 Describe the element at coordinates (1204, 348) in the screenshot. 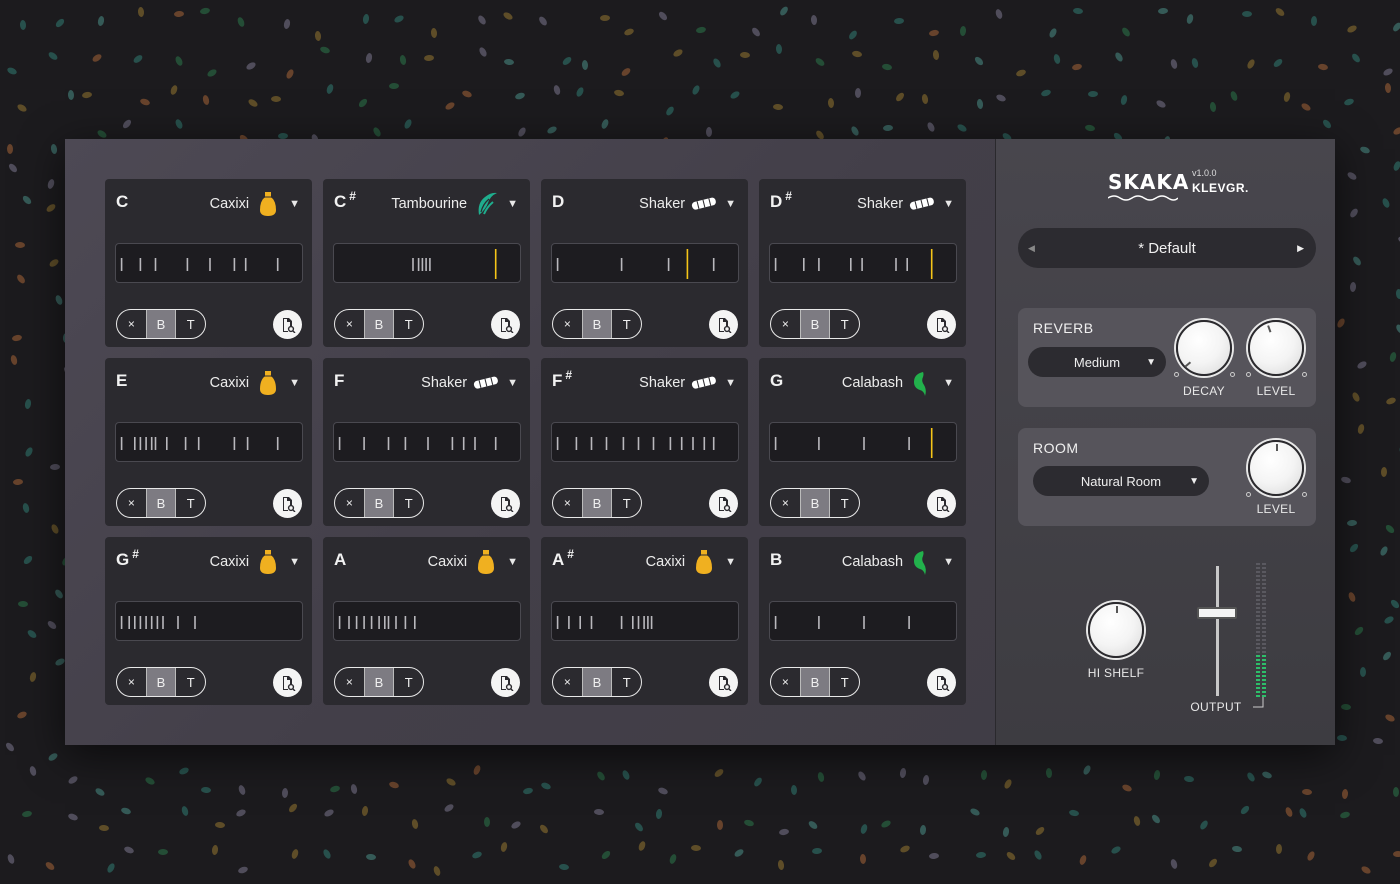

I see `decay-knob` at that location.